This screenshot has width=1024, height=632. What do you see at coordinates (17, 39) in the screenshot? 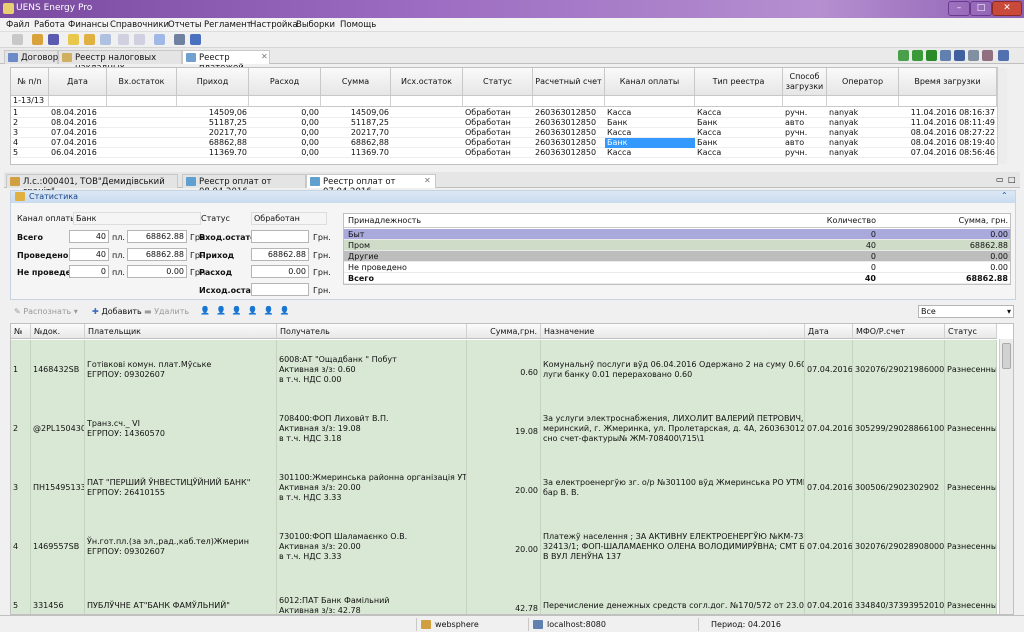
I see `save-icon` at bounding box center [17, 39].